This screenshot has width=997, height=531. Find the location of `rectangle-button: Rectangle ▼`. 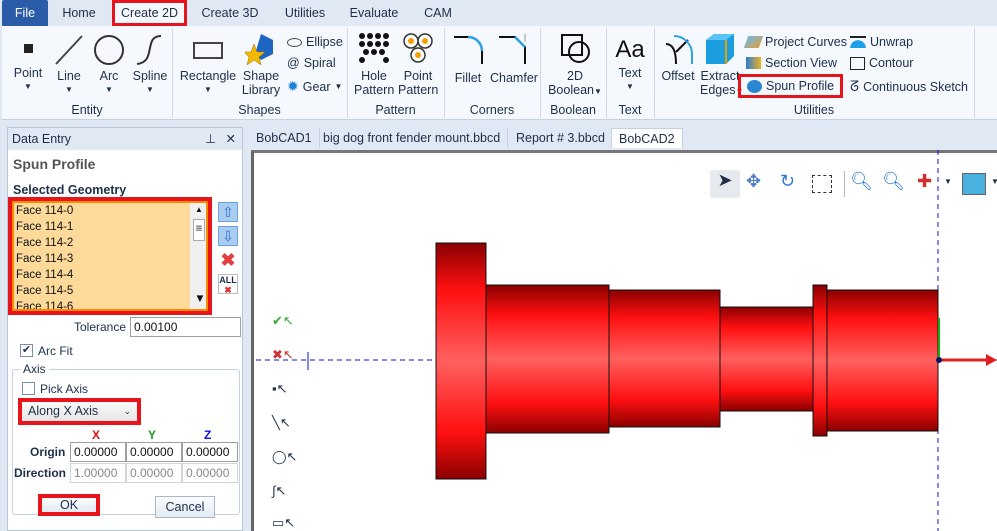

rectangle-button: Rectangle ▼ is located at coordinates (208, 65).